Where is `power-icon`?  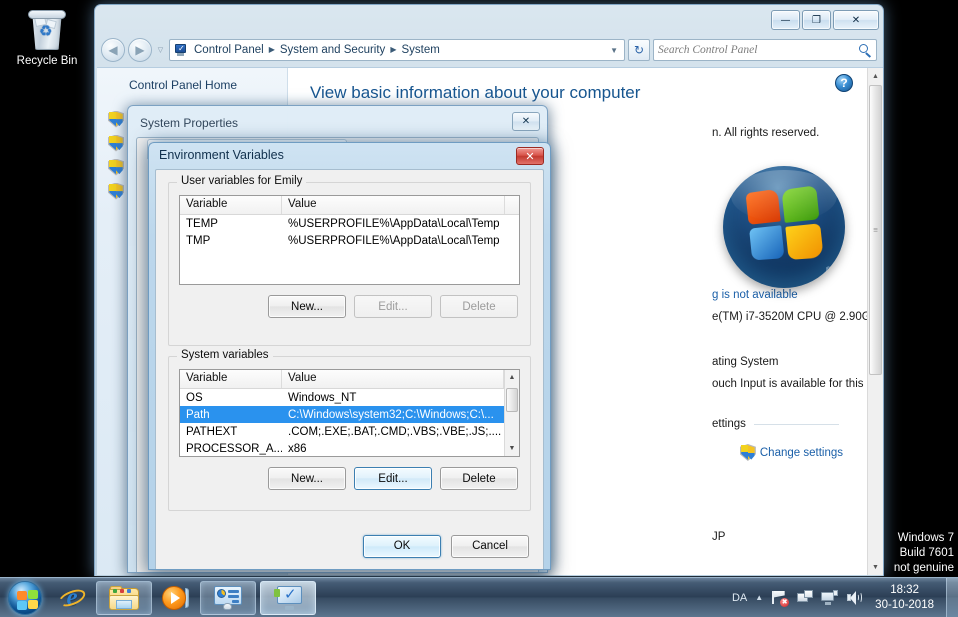 power-icon is located at coordinates (830, 597).